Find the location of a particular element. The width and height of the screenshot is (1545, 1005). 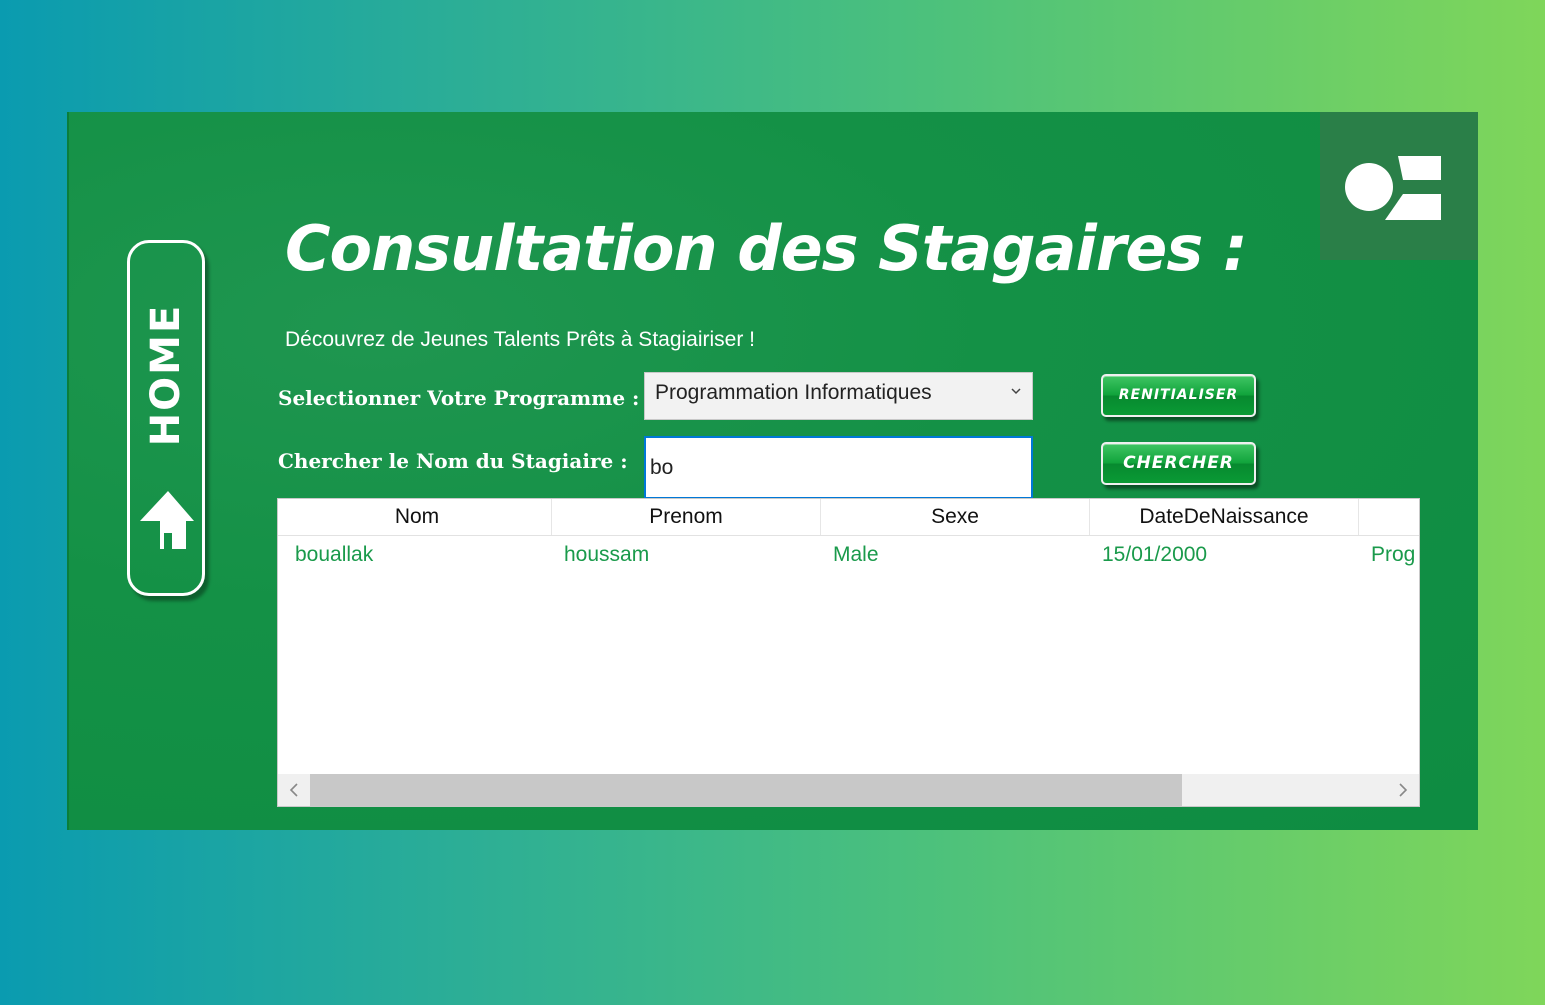

search-input is located at coordinates (838, 467).